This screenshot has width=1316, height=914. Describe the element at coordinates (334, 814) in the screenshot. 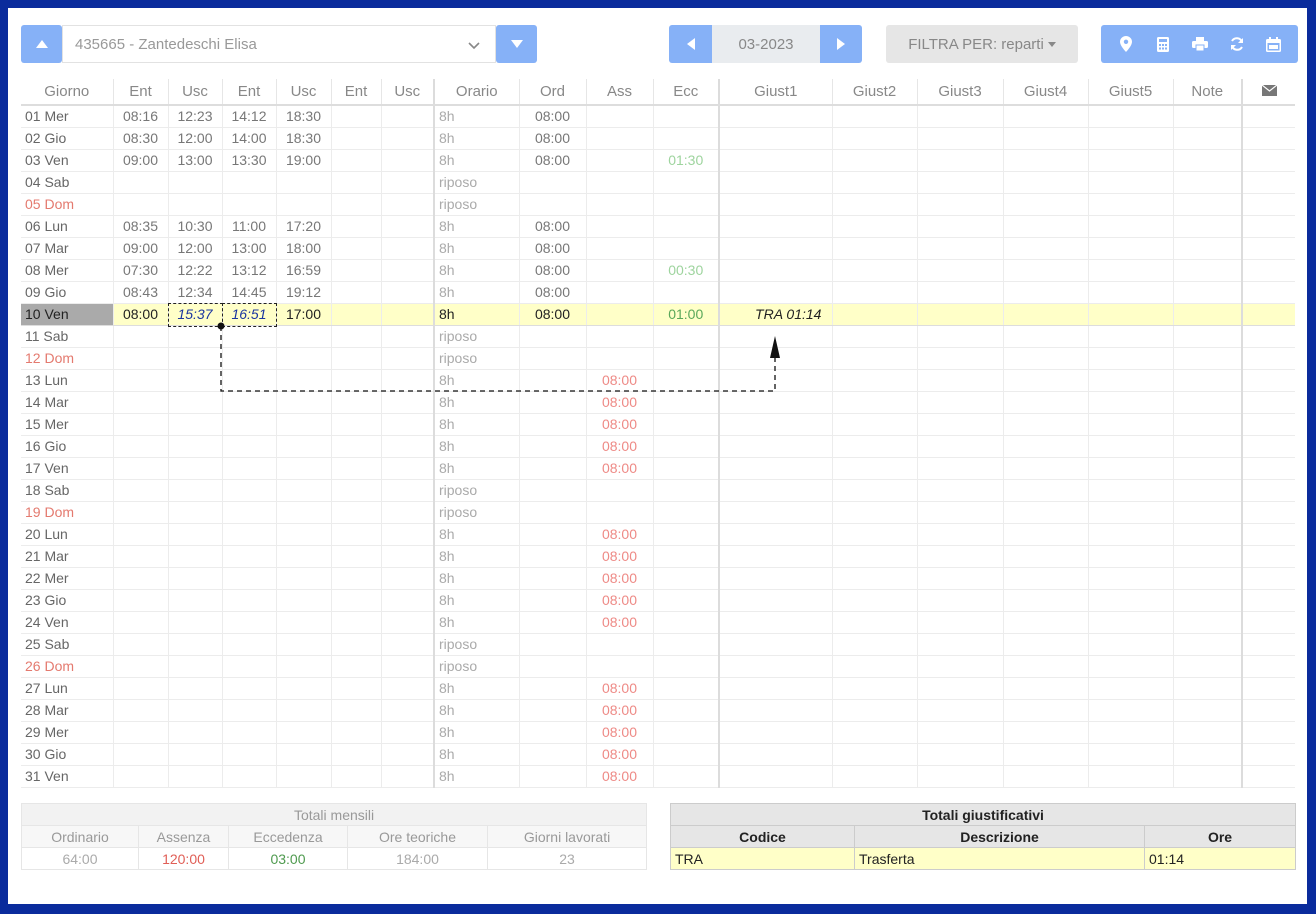

I see `totali-mensili-title: Totali mensili` at that location.